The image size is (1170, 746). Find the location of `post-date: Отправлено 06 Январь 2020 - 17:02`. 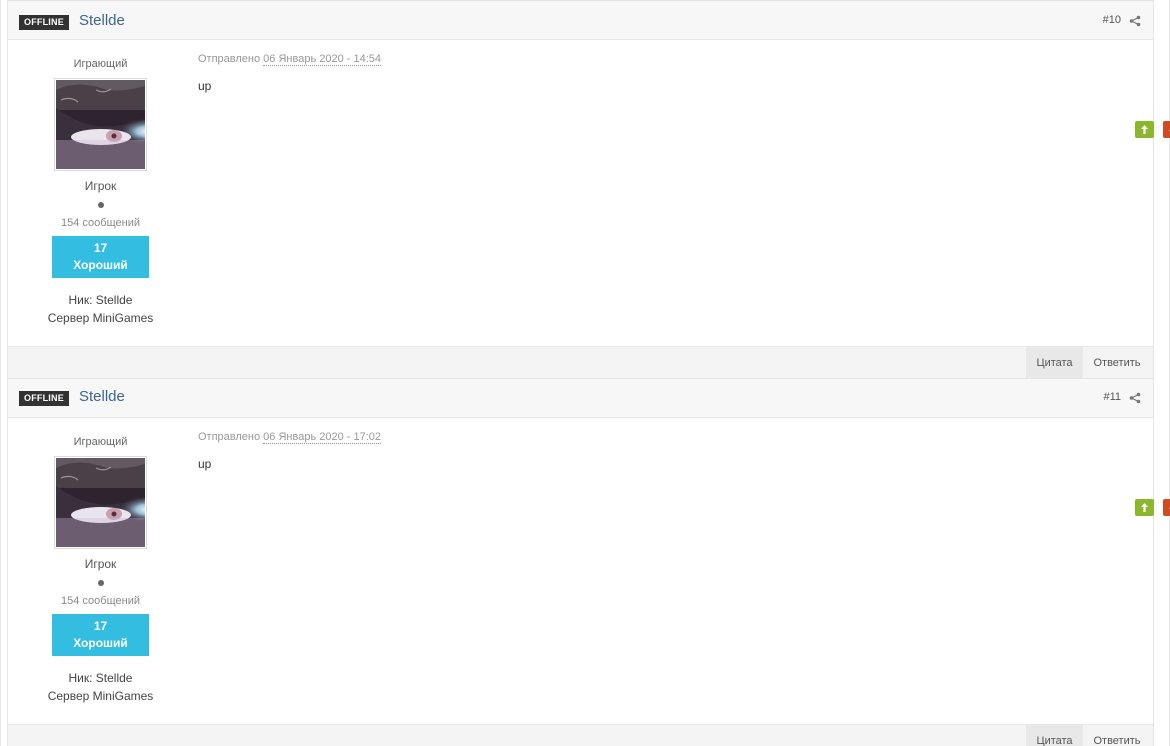

post-date: Отправлено 06 Январь 2020 - 17:02 is located at coordinates (289, 437).